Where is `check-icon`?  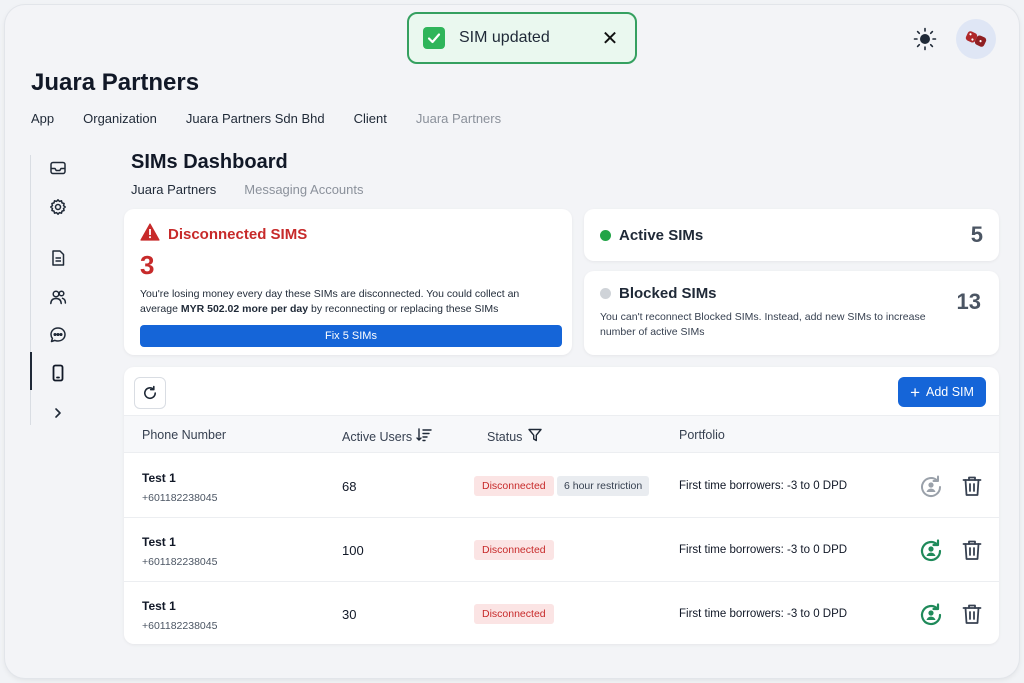 check-icon is located at coordinates (434, 38).